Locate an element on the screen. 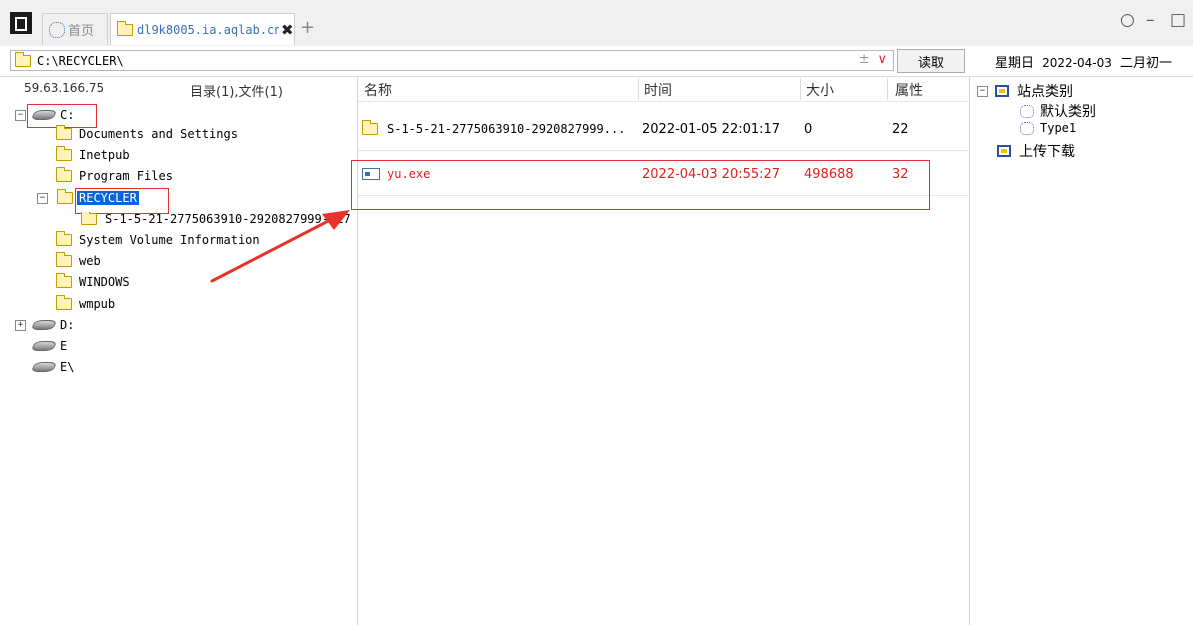  circle-icon: ○ is located at coordinates (1127, 20).